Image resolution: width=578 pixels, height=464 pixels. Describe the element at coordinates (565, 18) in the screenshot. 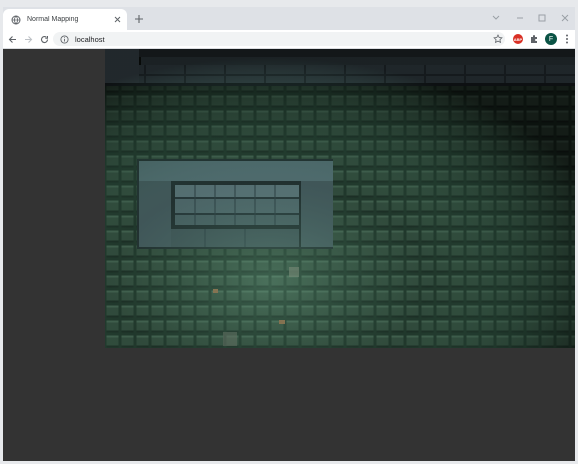

I see `close-window-icon` at that location.